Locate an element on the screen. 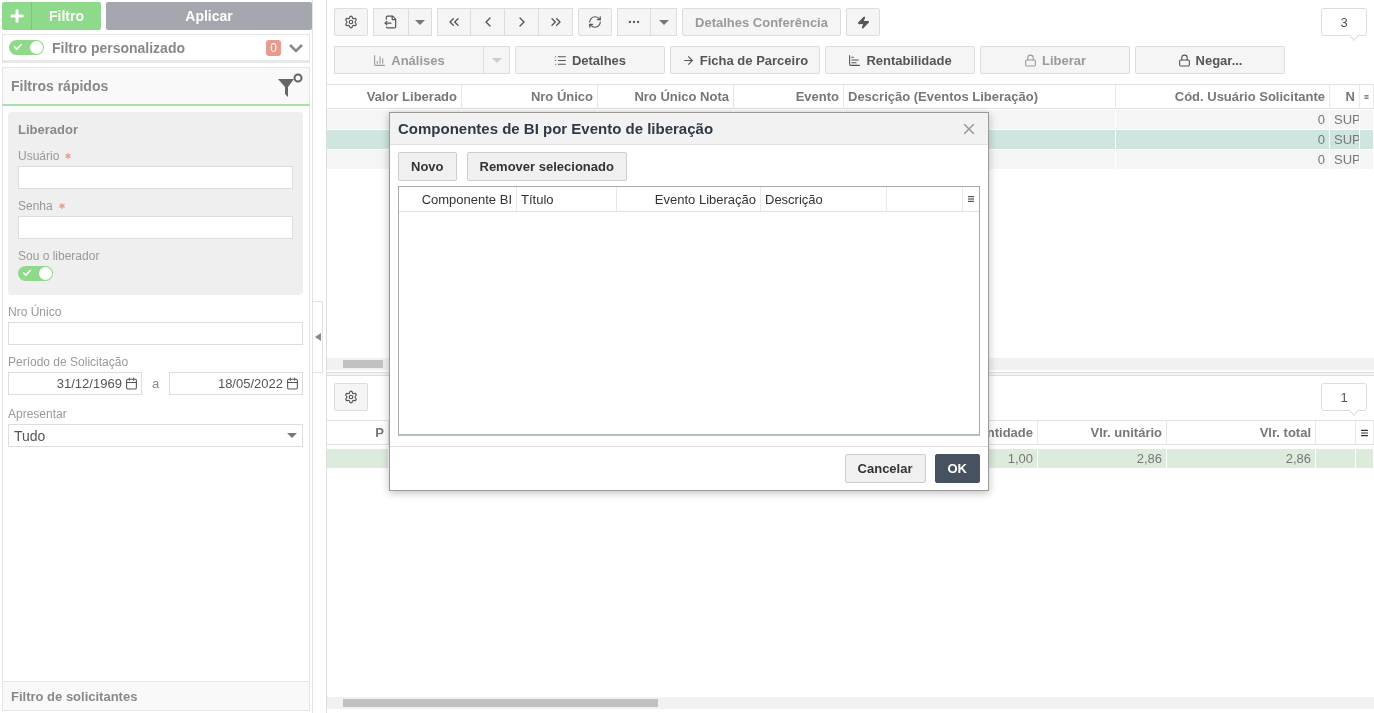 The height and width of the screenshot is (713, 1374). field-label: Período de Solicitação is located at coordinates (68, 362).